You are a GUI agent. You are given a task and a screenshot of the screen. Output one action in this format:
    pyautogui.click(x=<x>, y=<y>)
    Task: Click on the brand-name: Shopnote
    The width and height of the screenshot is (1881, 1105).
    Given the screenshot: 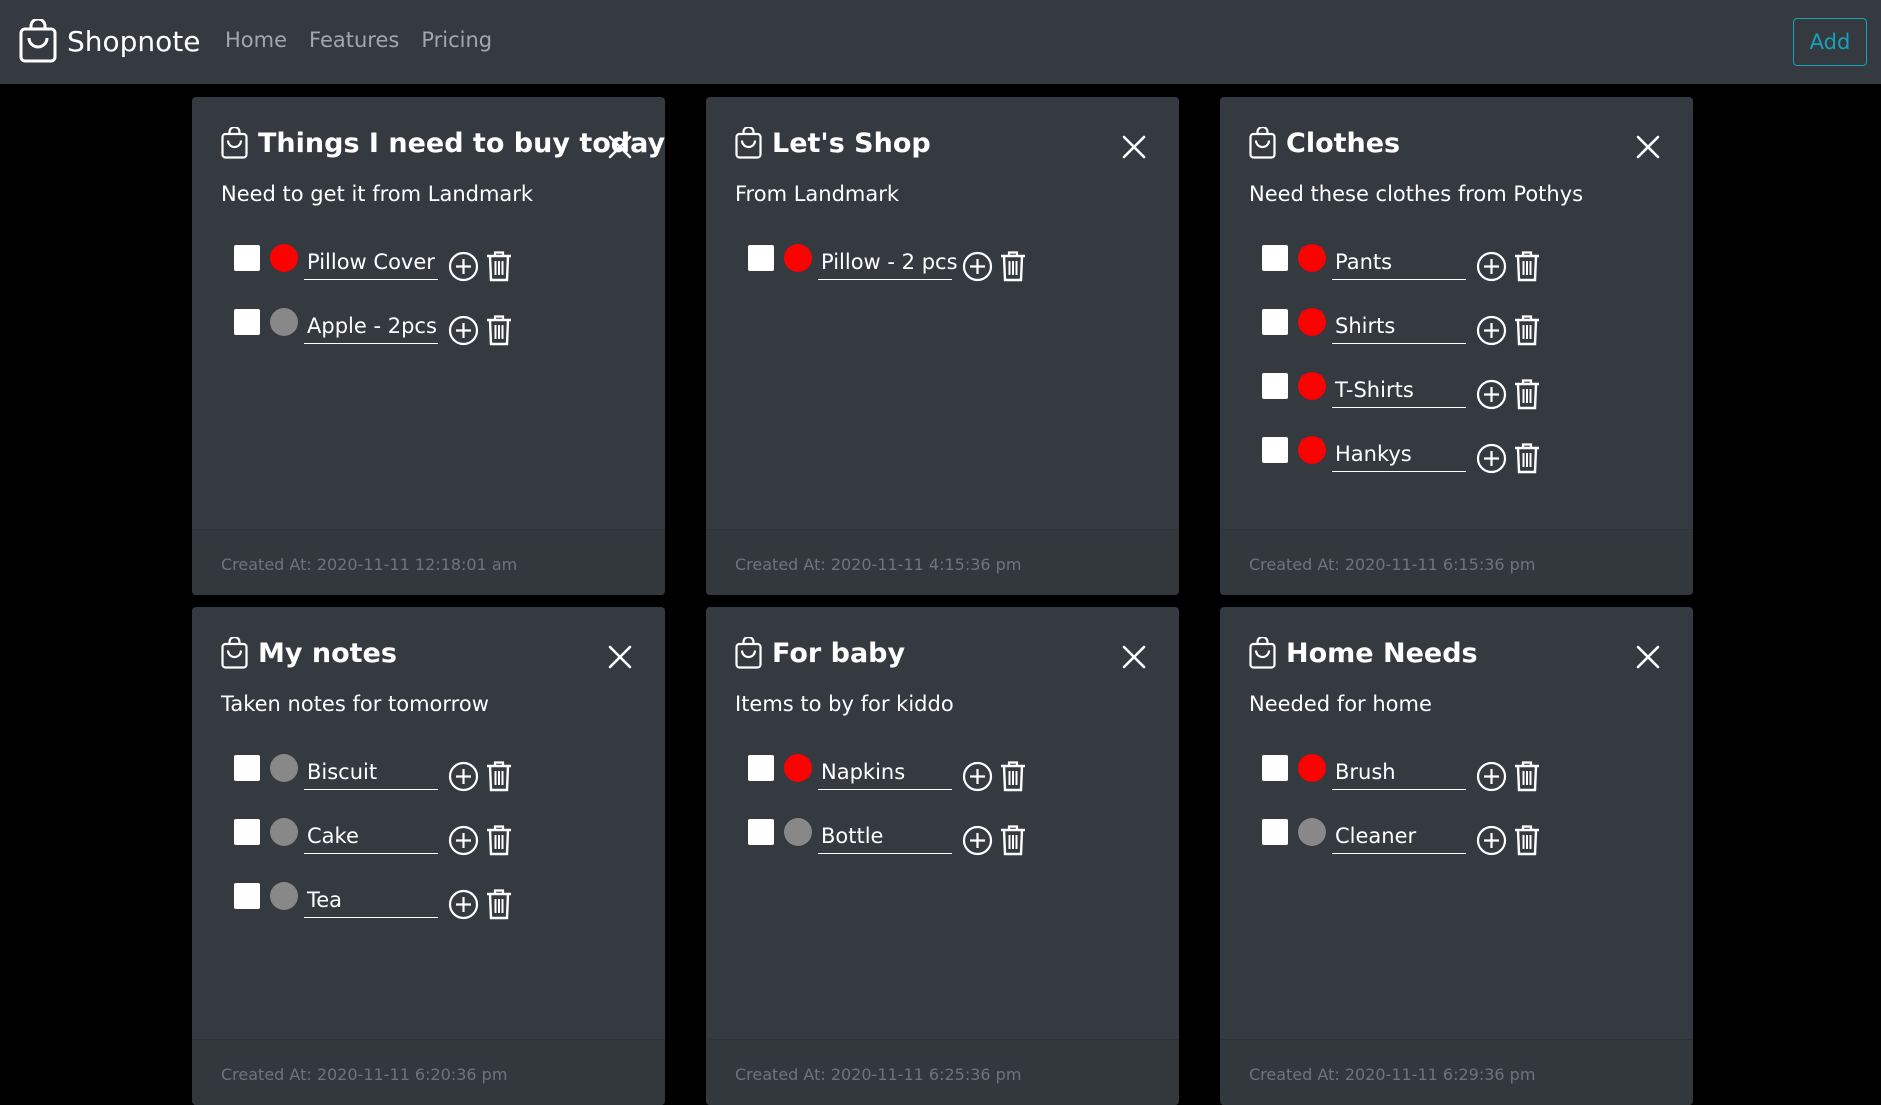 What is the action you would take?
    pyautogui.click(x=134, y=41)
    